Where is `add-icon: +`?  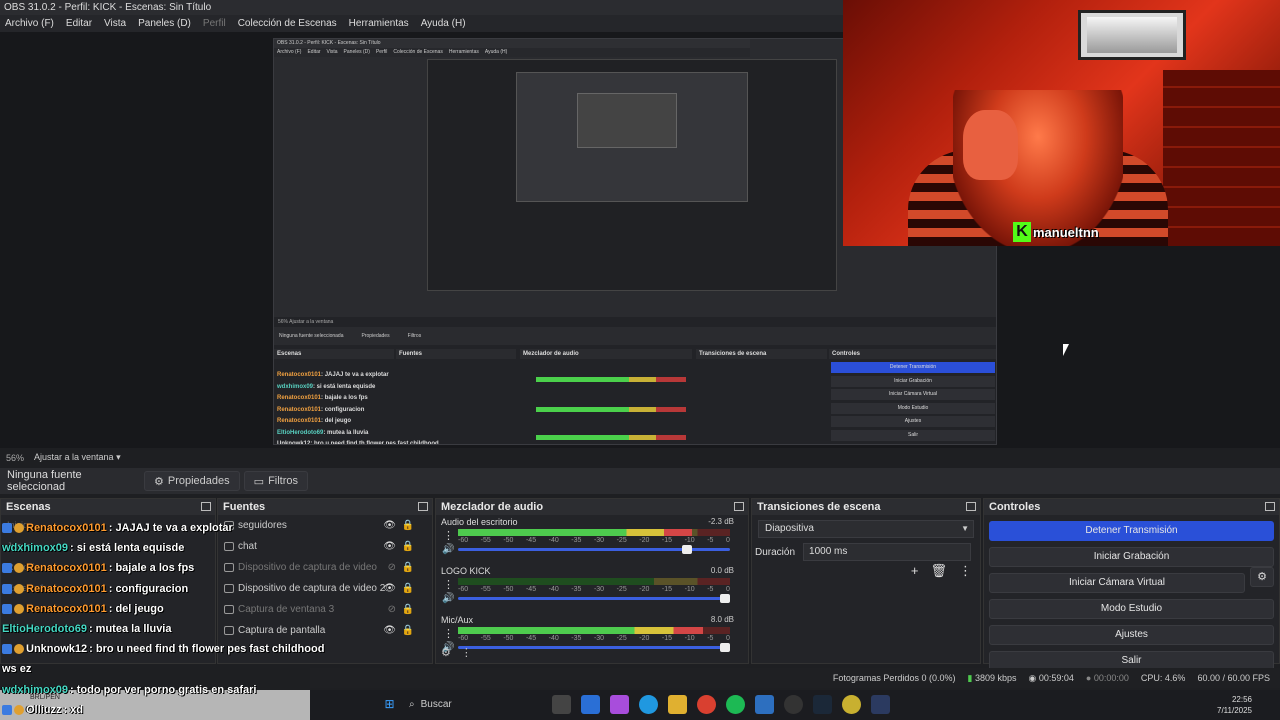 add-icon: + is located at coordinates (915, 571).